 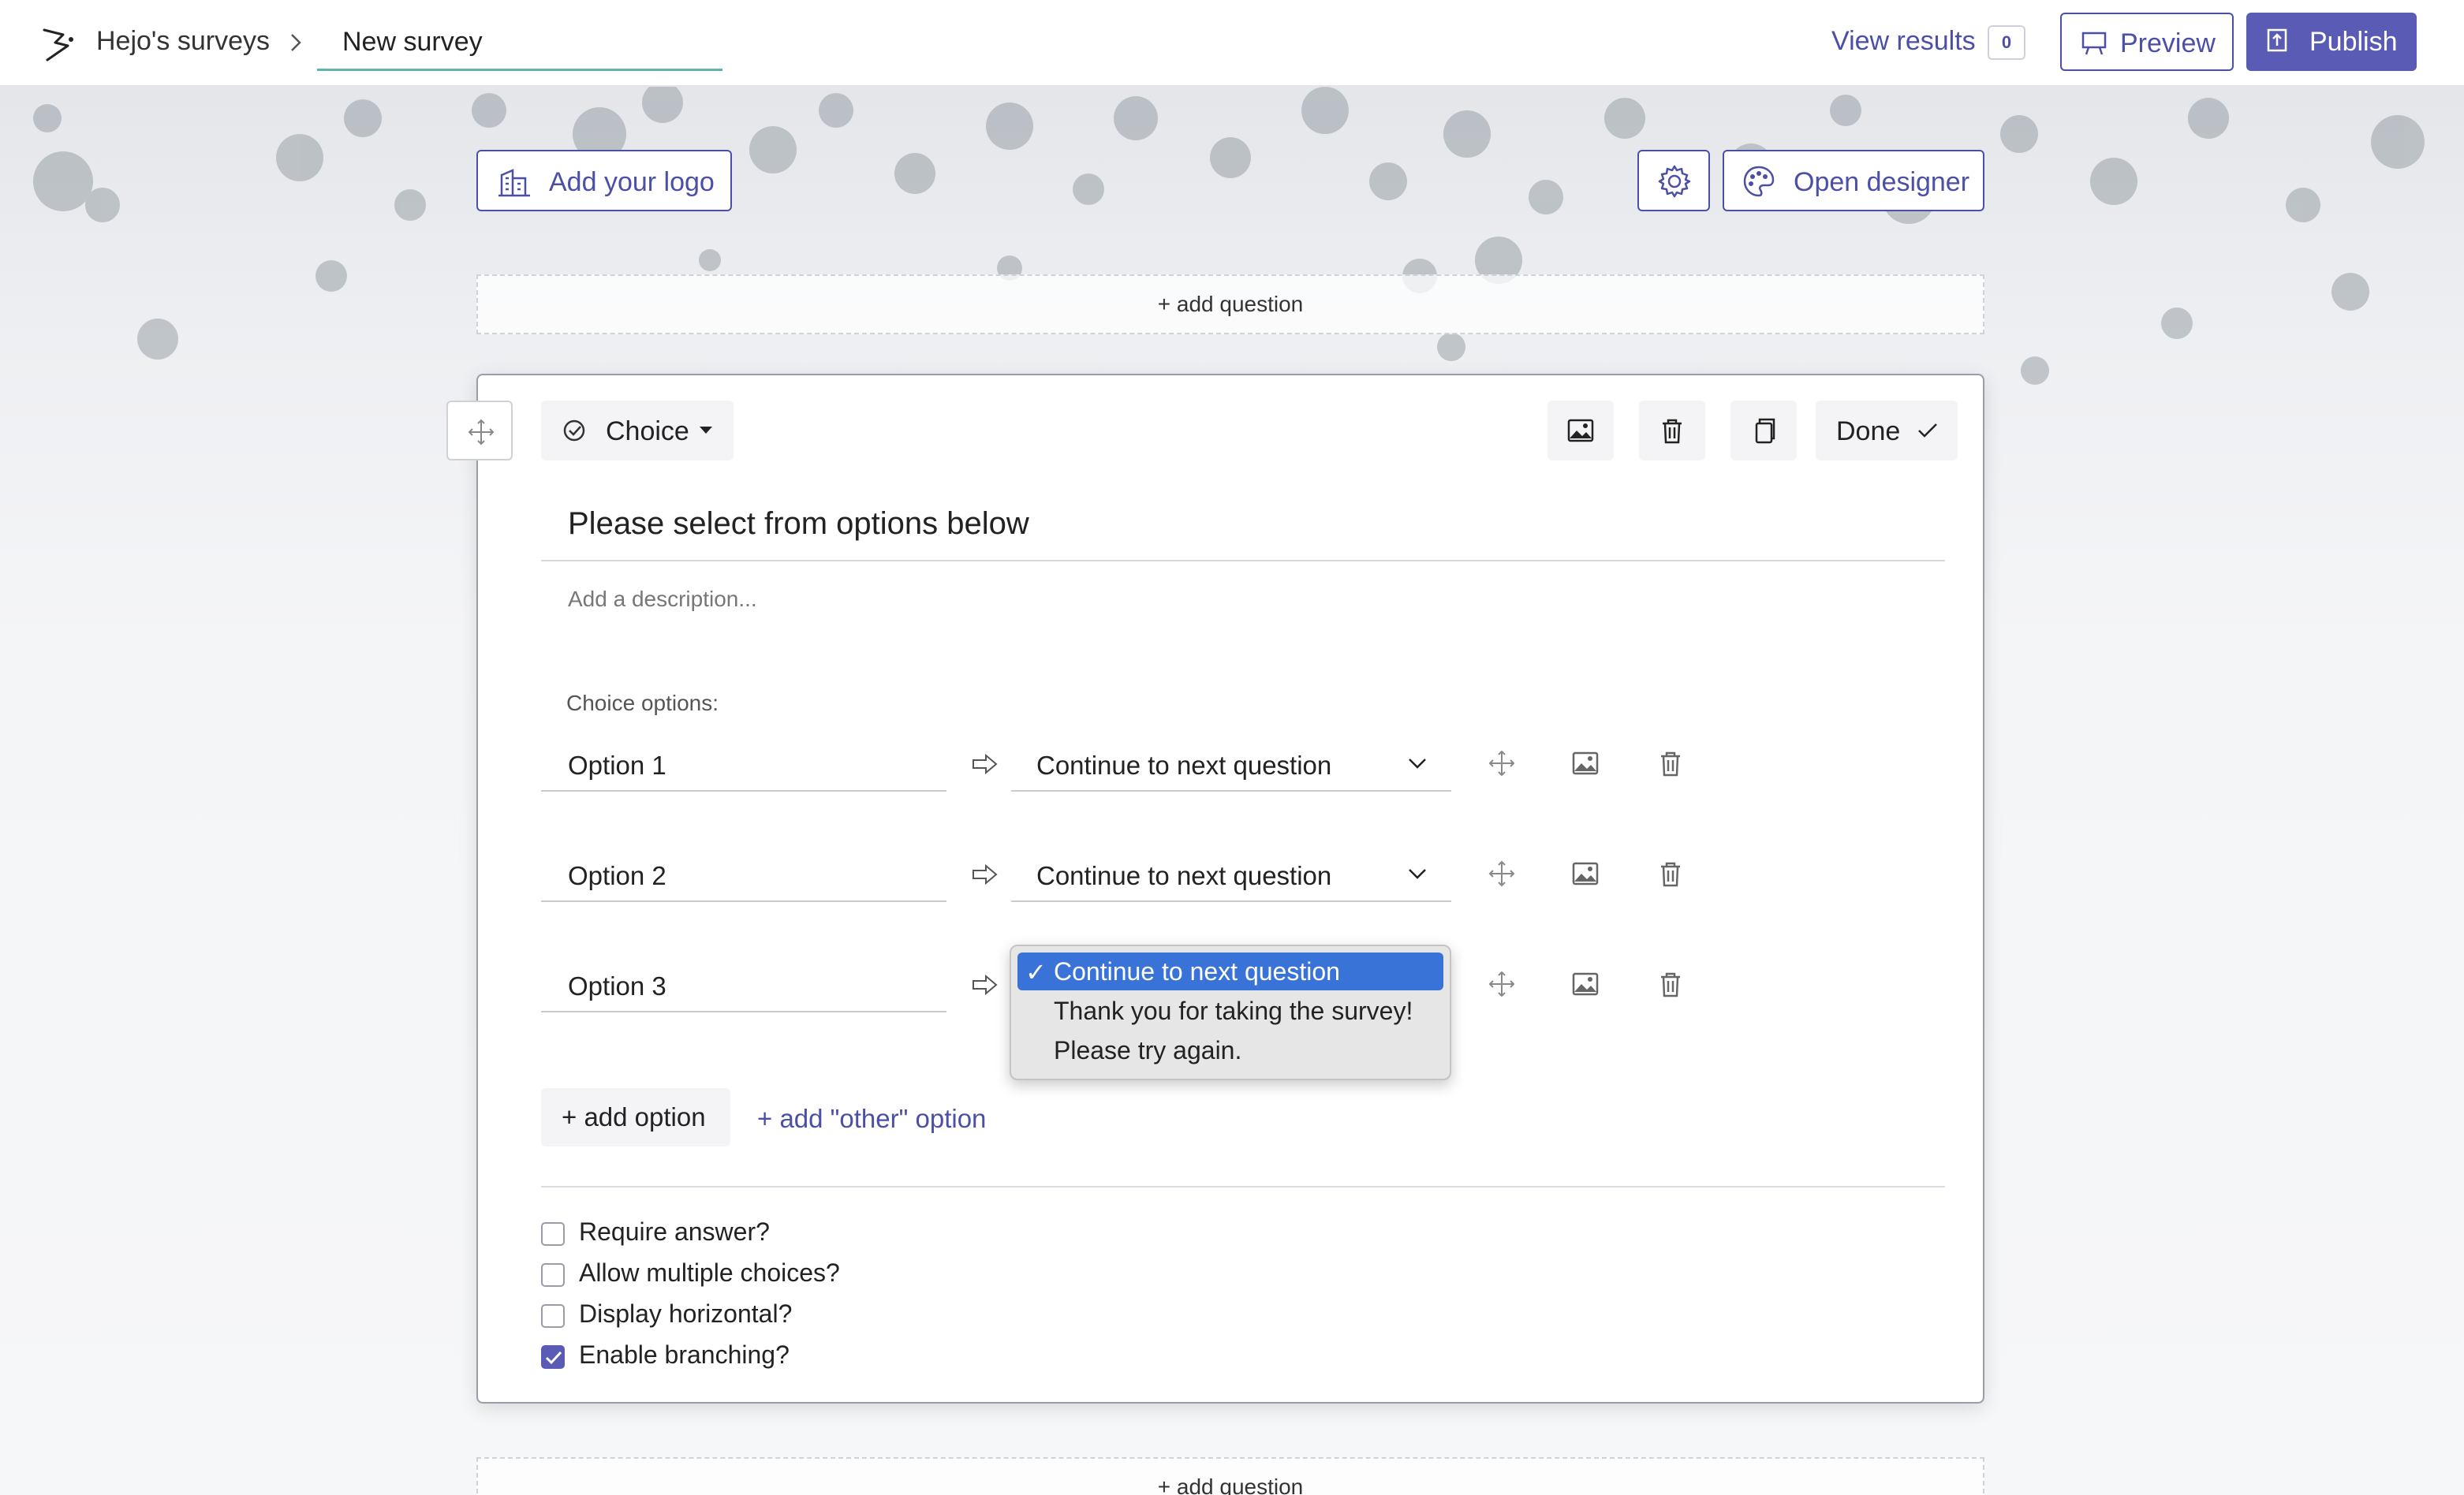 I want to click on option-2-branch-select: Continue to next question, so click(x=1231, y=874).